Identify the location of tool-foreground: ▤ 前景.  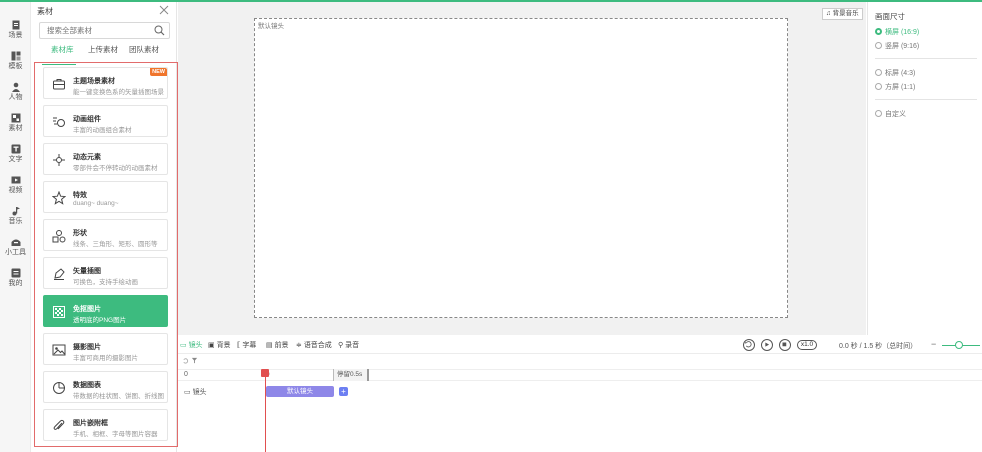
(277, 345).